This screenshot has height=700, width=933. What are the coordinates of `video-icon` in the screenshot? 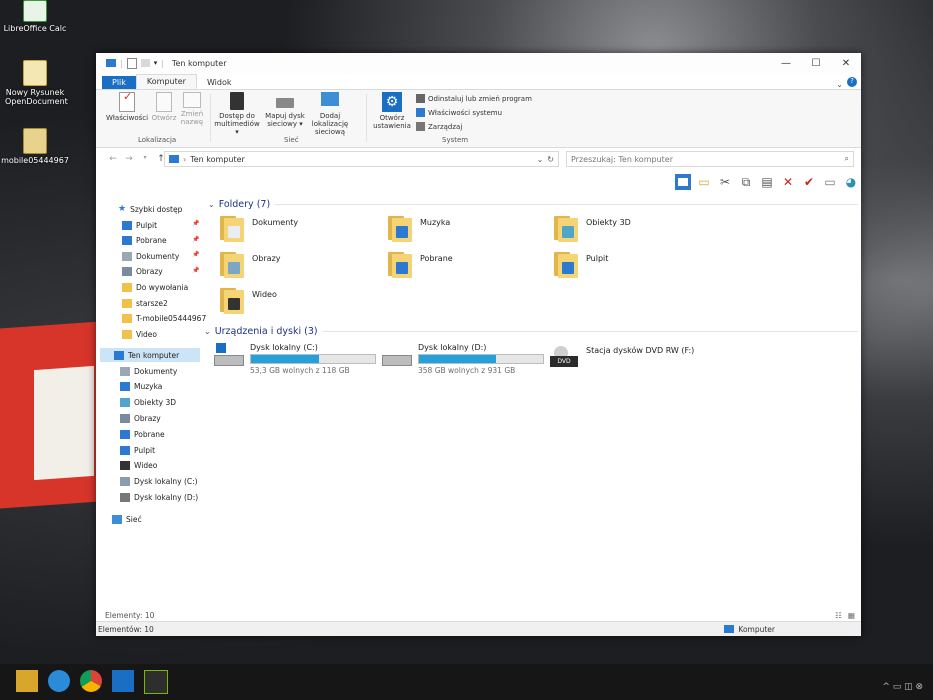 It's located at (233, 300).